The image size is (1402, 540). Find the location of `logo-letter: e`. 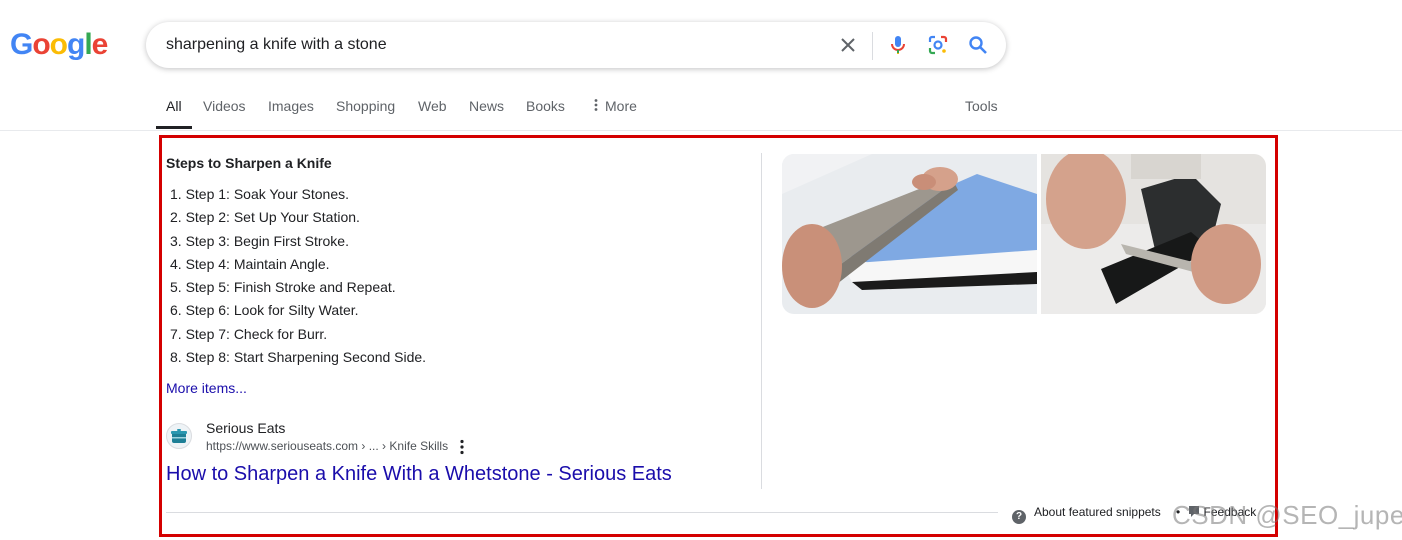

logo-letter: e is located at coordinates (100, 44).